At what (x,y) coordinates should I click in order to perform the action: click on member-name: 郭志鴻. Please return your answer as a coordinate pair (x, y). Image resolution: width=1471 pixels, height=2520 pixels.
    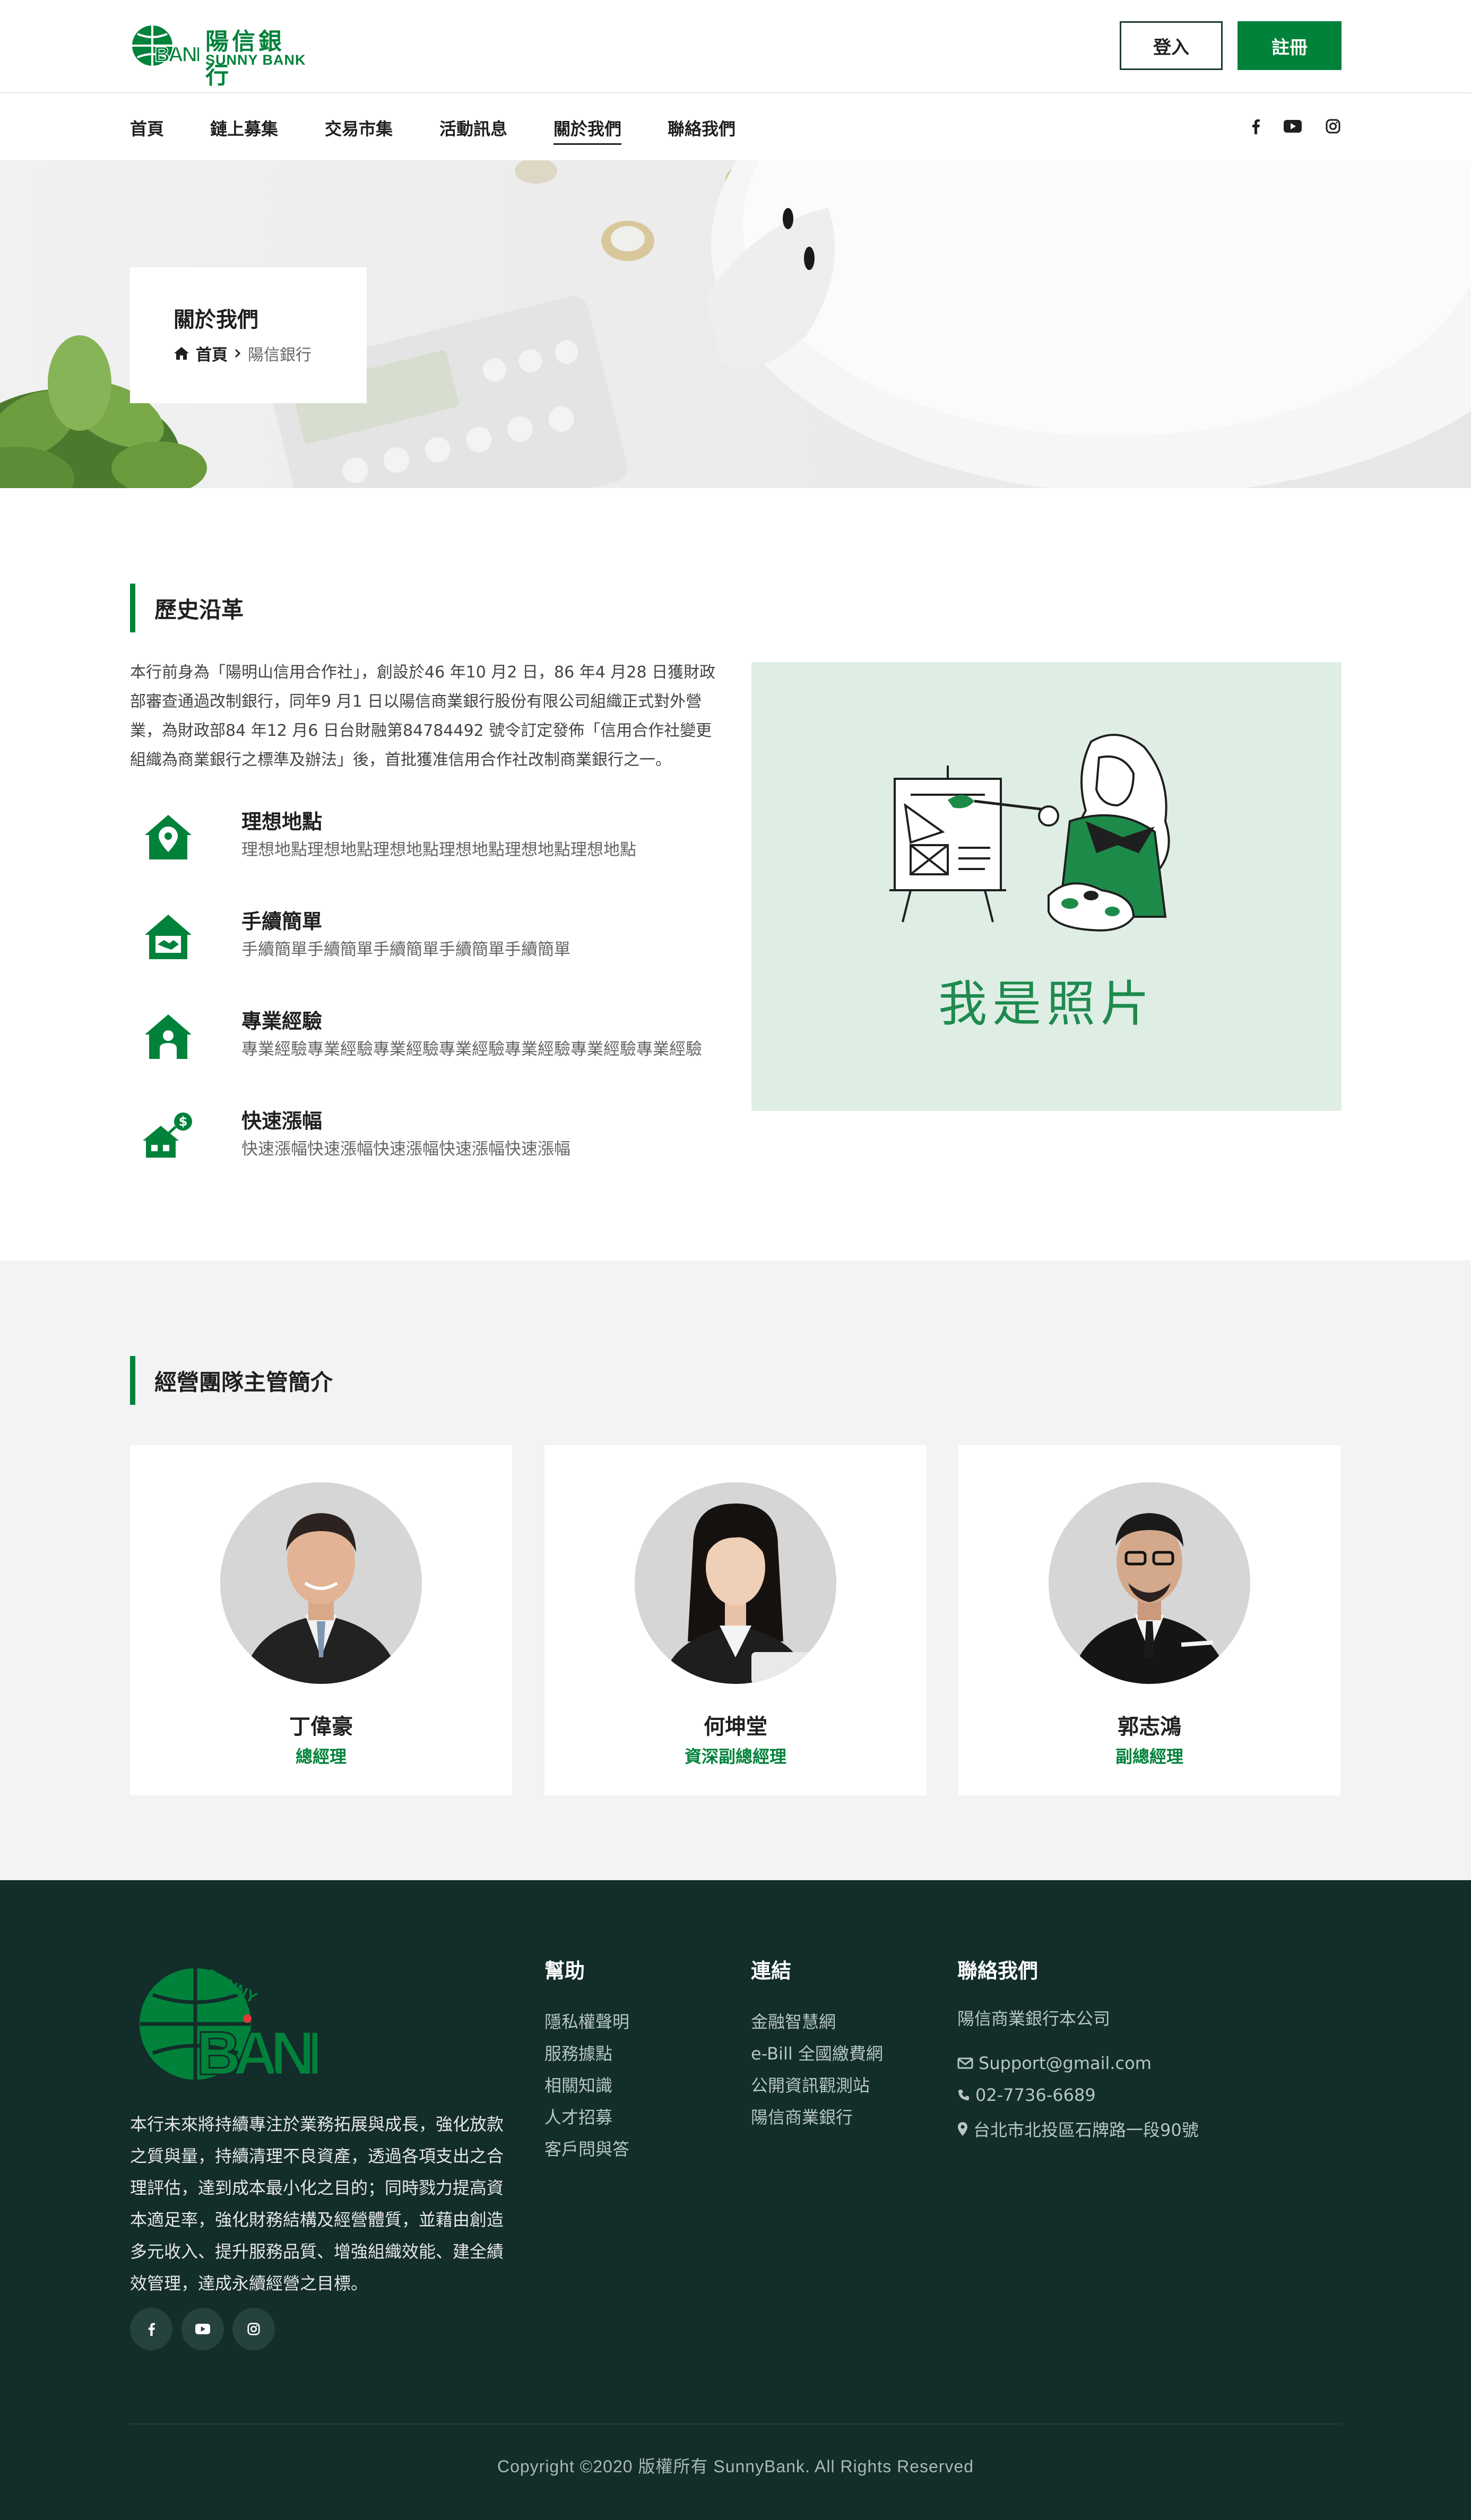
    Looking at the image, I should click on (1149, 1727).